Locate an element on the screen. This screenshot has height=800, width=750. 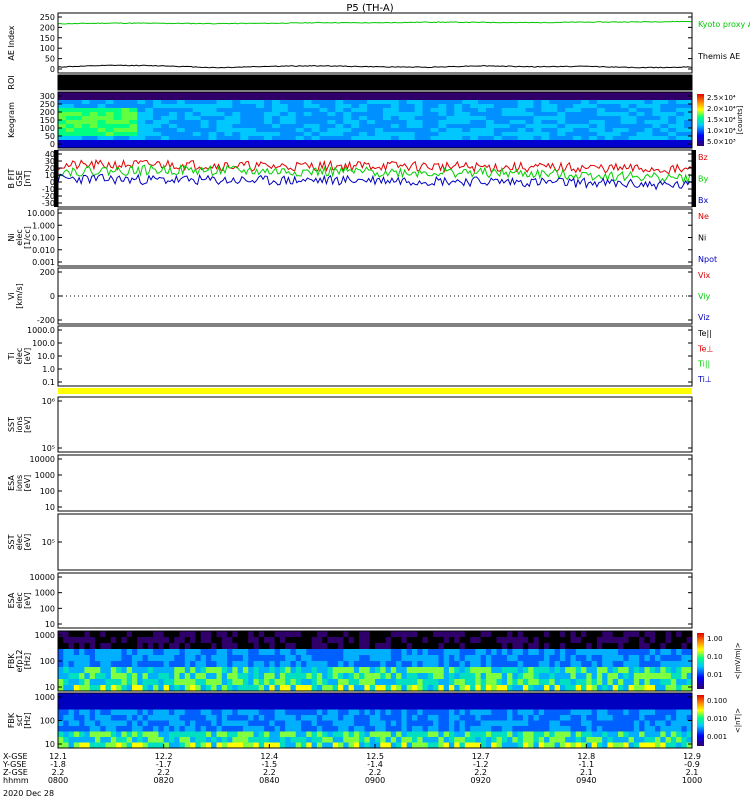
colorbar-label: <|mV/m|> is located at coordinates (738, 660).